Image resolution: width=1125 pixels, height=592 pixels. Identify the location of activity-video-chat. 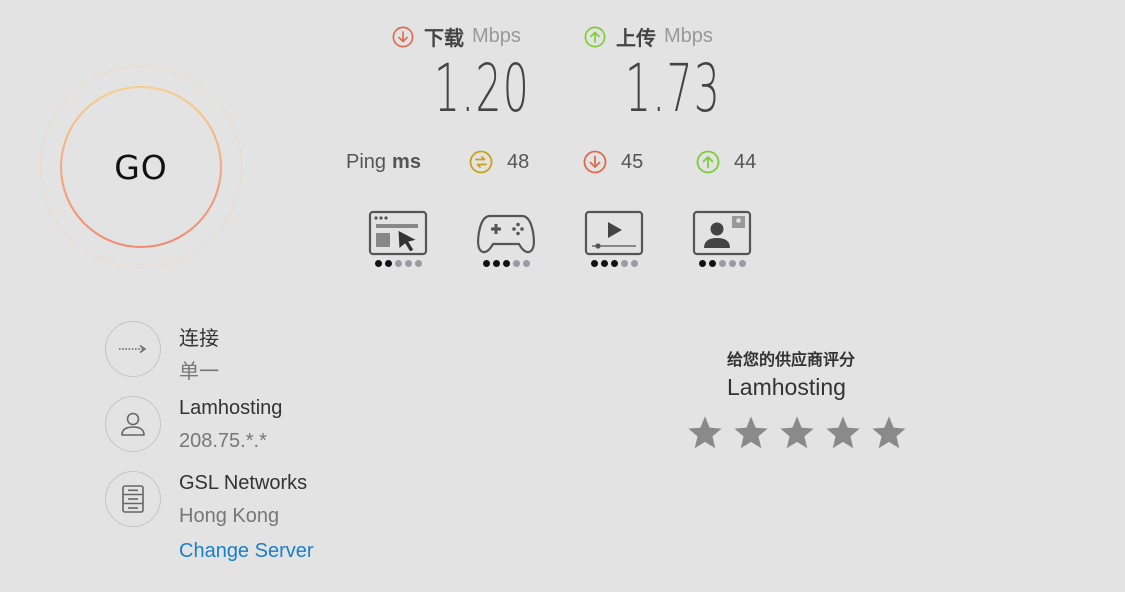
(722, 238).